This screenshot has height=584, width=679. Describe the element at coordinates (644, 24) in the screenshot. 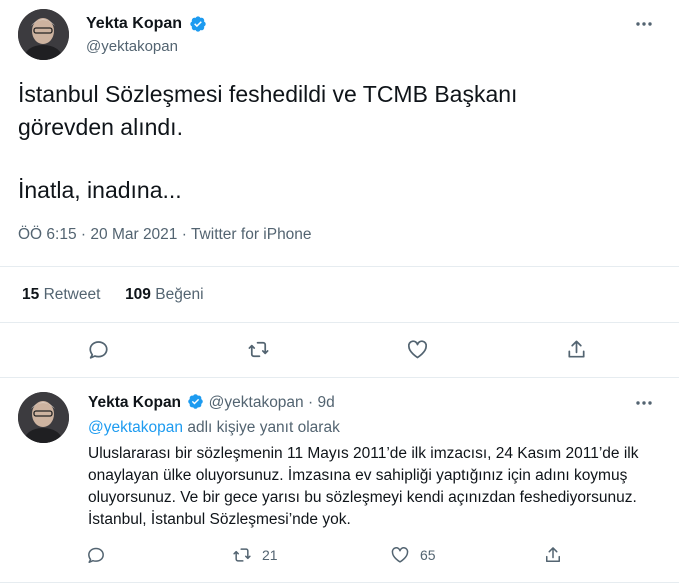

I see `more-options-icon` at that location.